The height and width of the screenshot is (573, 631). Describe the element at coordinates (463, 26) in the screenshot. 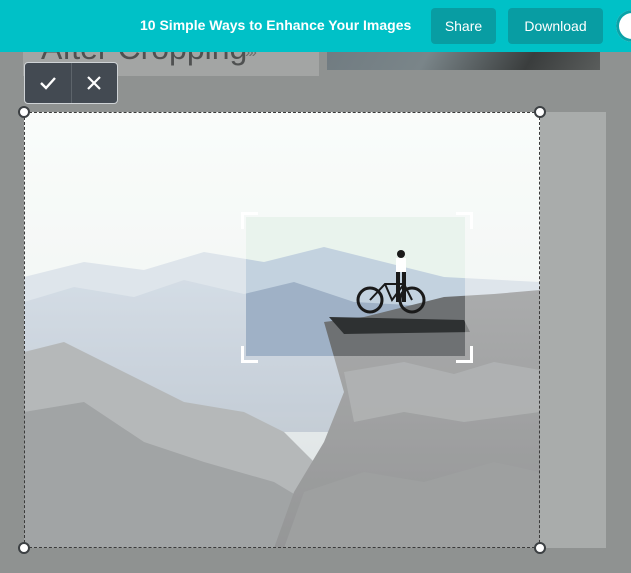

I see `share-button: Share` at that location.